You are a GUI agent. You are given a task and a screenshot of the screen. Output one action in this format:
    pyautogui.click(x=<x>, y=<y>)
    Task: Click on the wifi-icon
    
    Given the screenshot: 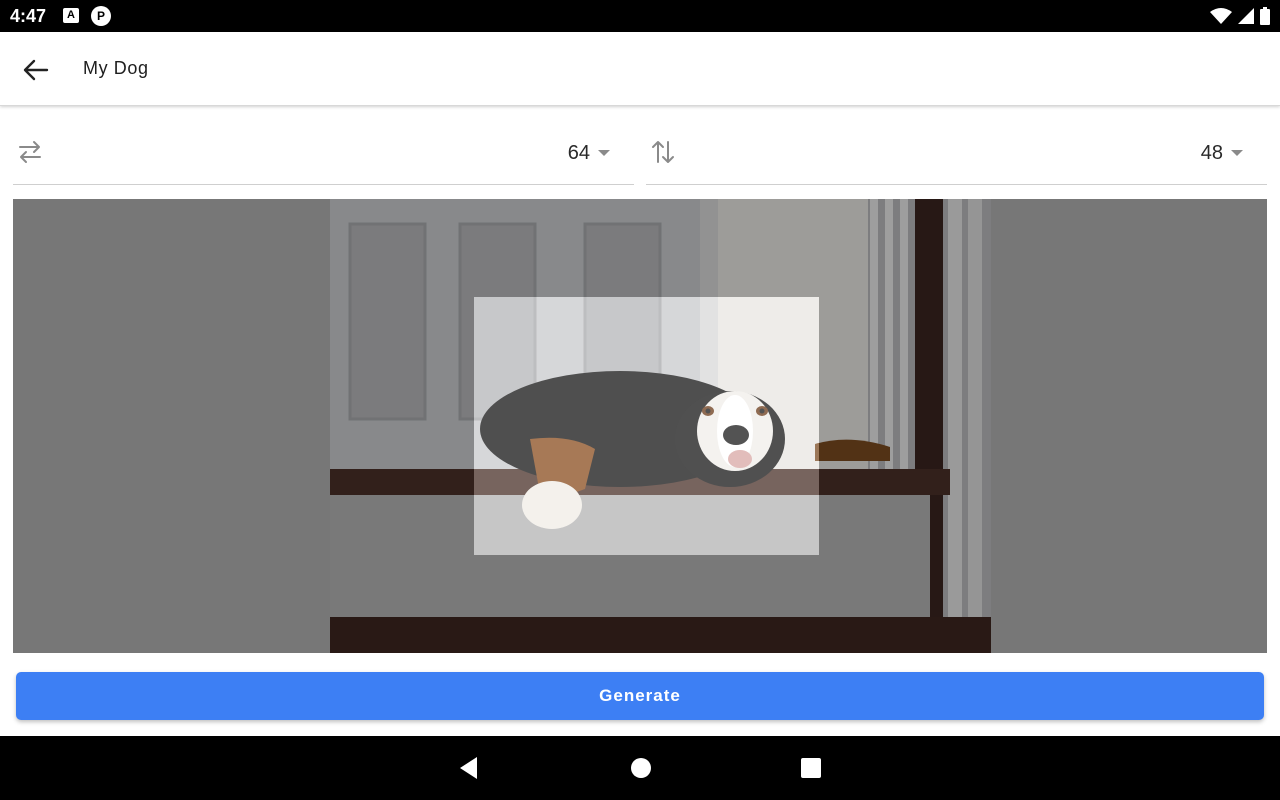 What is the action you would take?
    pyautogui.click(x=1221, y=16)
    